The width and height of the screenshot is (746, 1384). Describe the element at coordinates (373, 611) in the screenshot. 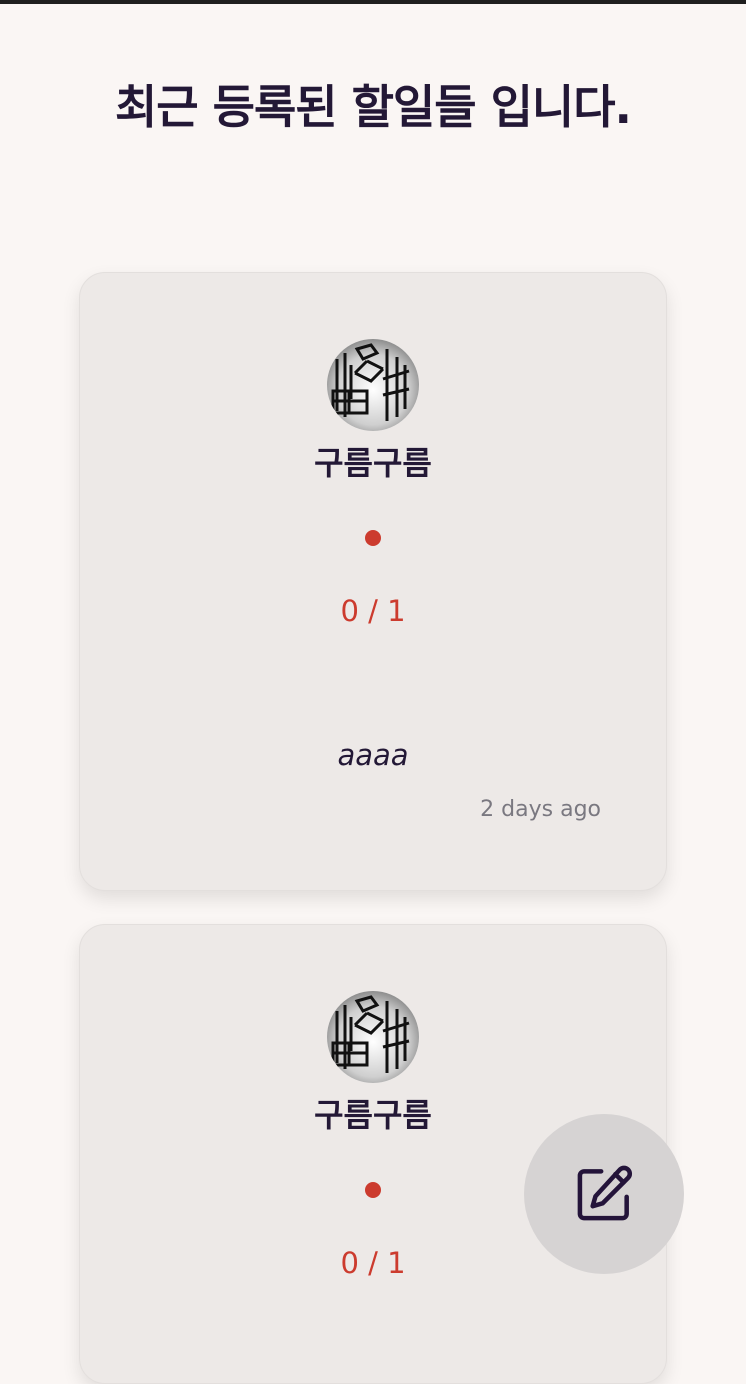

I see `progress-count: 0 / 1` at that location.